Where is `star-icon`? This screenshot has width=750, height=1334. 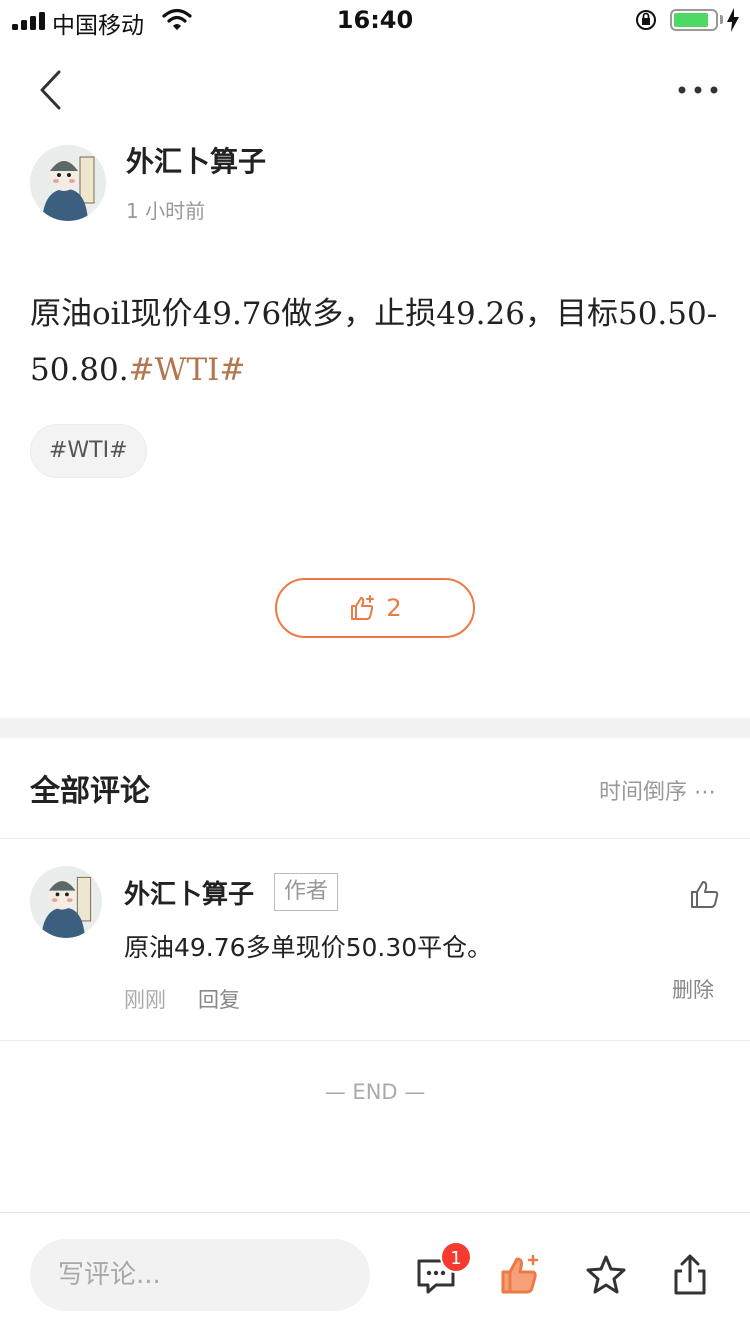
star-icon is located at coordinates (606, 1275).